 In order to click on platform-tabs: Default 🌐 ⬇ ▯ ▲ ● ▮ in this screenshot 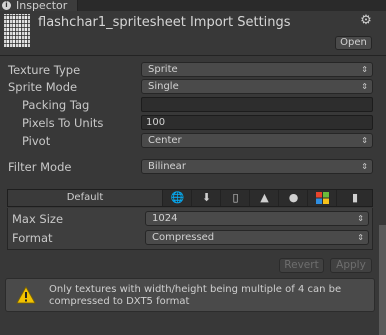, I will do `click(190, 198)`.